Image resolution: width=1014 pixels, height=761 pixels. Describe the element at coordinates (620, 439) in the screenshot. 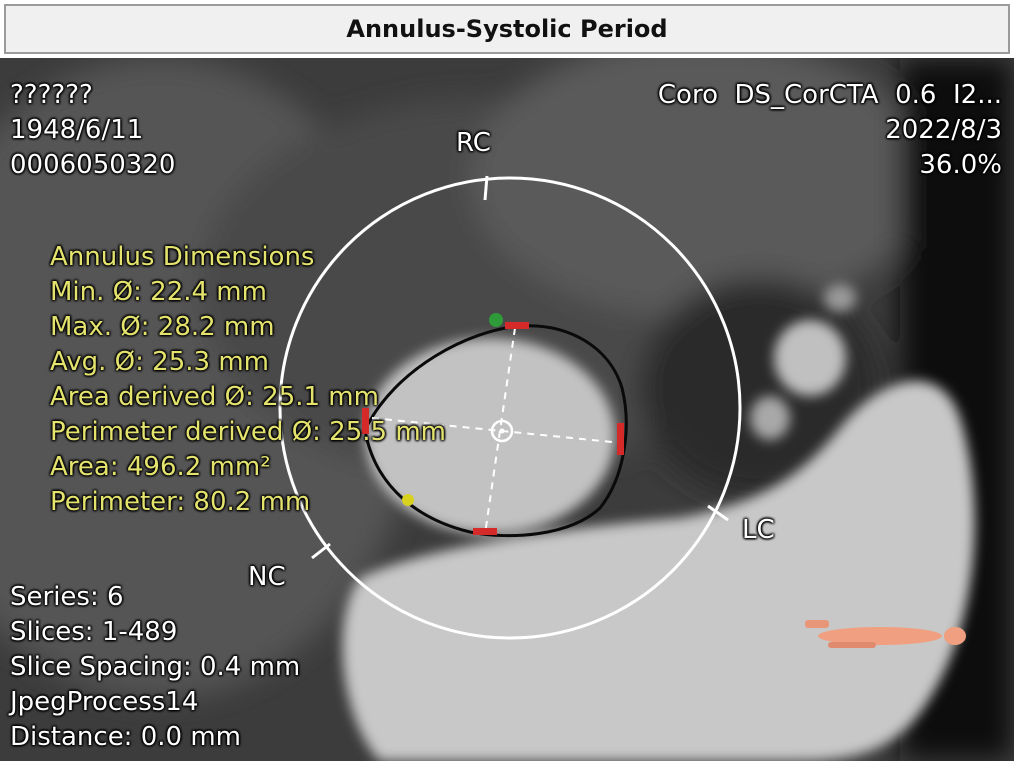

I see `contour-marker-right` at that location.